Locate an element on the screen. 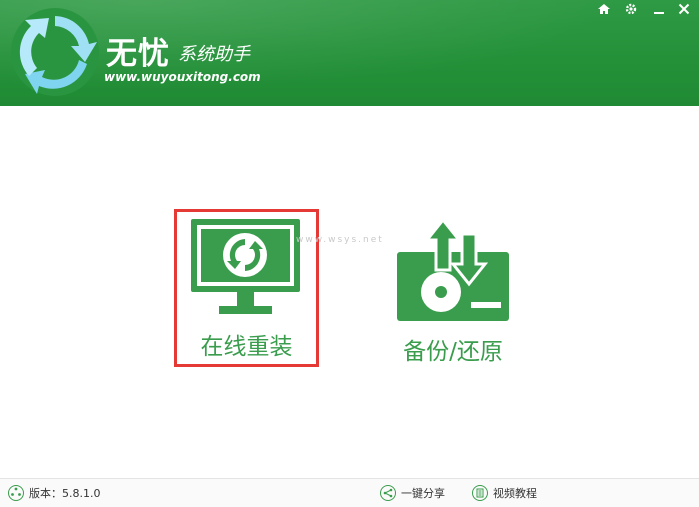 The width and height of the screenshot is (699, 507). video-tutorial-button: 视频教程 is located at coordinates (504, 493).